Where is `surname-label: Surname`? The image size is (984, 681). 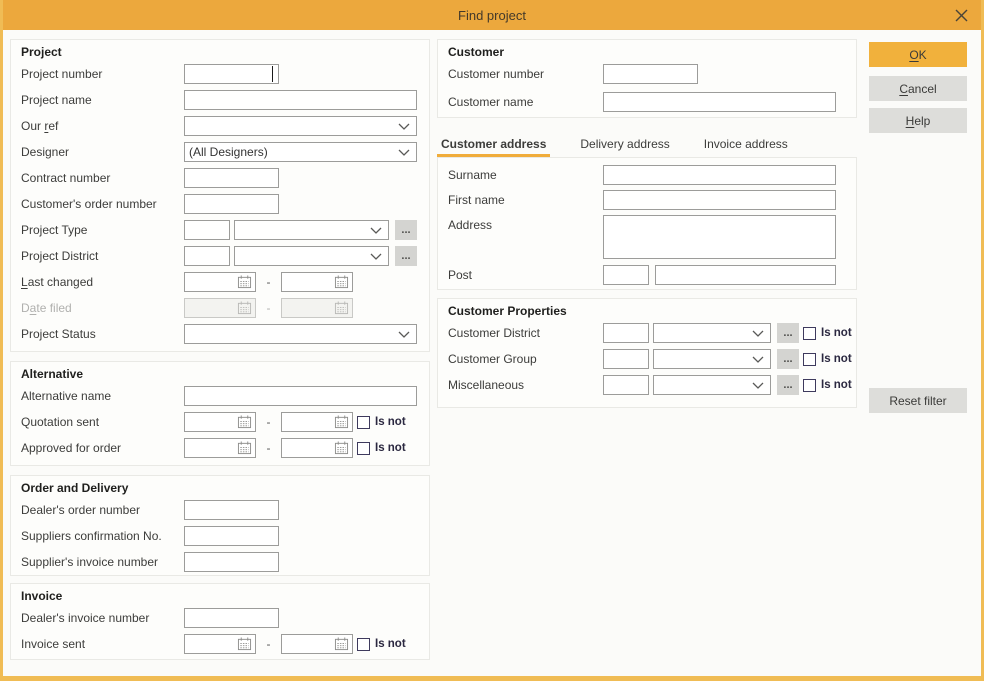
surname-label: Surname is located at coordinates (472, 175).